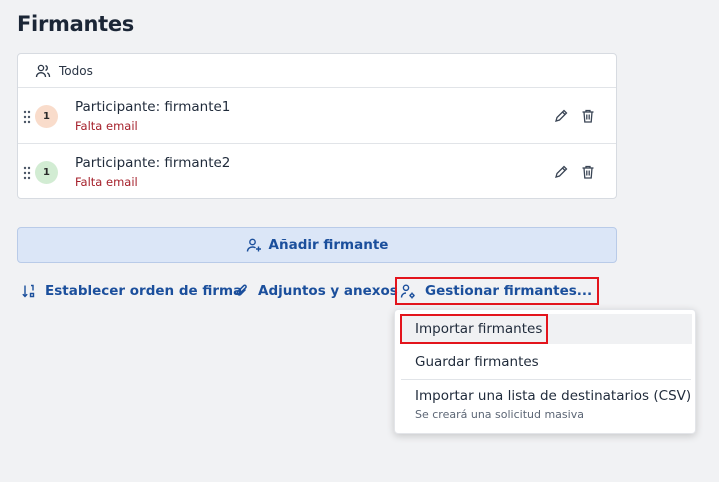 This screenshot has height=482, width=719. I want to click on attachments-link: Adjuntos y anexos, so click(316, 291).